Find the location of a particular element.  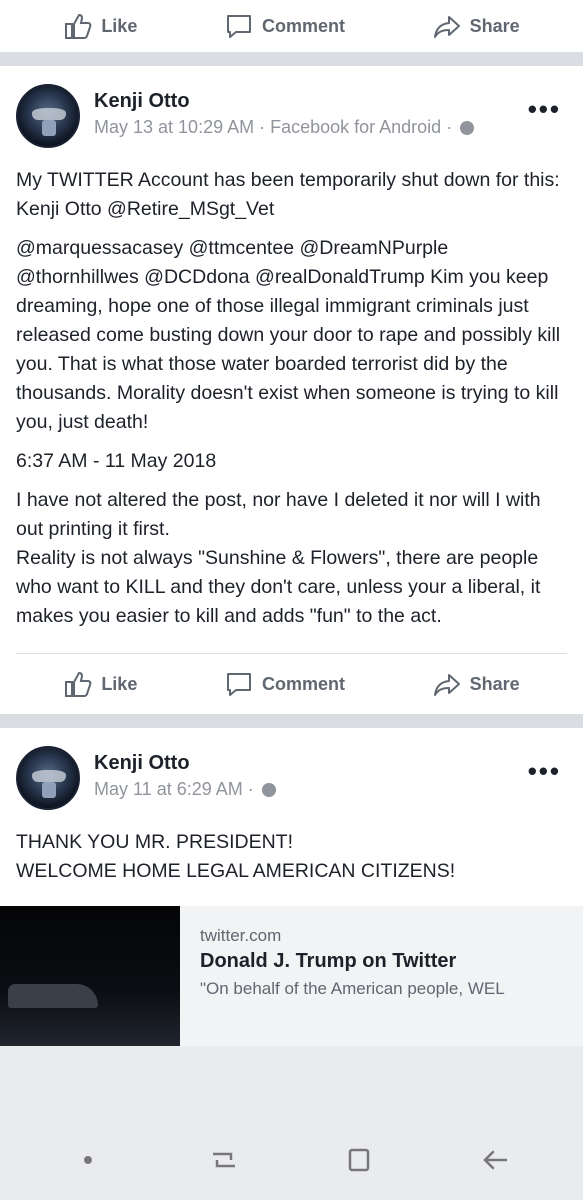

paragraph-text: Kenji Otto @Retire_MSgt_Vet is located at coordinates (145, 209).